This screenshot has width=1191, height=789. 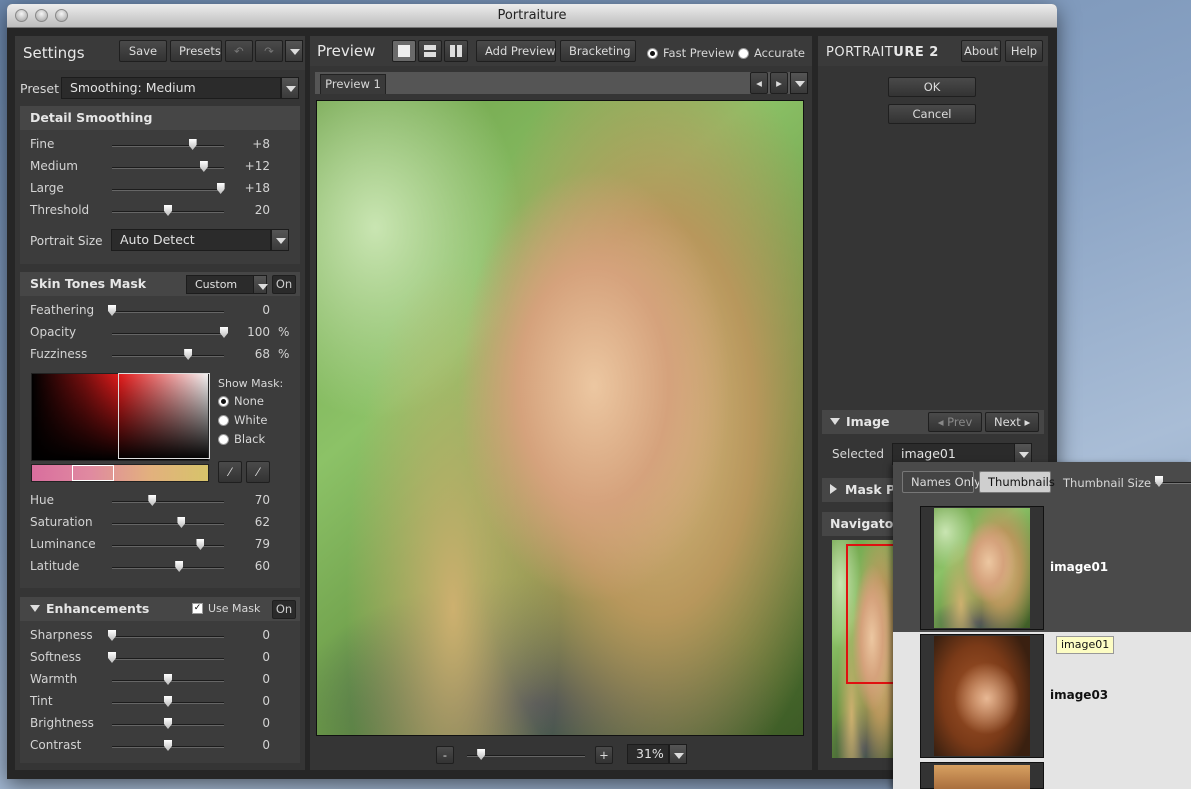 I want to click on portrait-size-dropdown-arrow, so click(x=280, y=240).